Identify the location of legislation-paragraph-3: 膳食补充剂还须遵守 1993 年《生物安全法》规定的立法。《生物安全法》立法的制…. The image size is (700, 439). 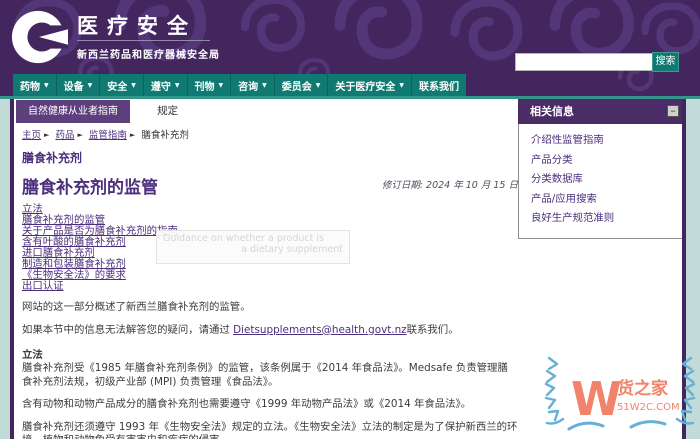
(270, 429).